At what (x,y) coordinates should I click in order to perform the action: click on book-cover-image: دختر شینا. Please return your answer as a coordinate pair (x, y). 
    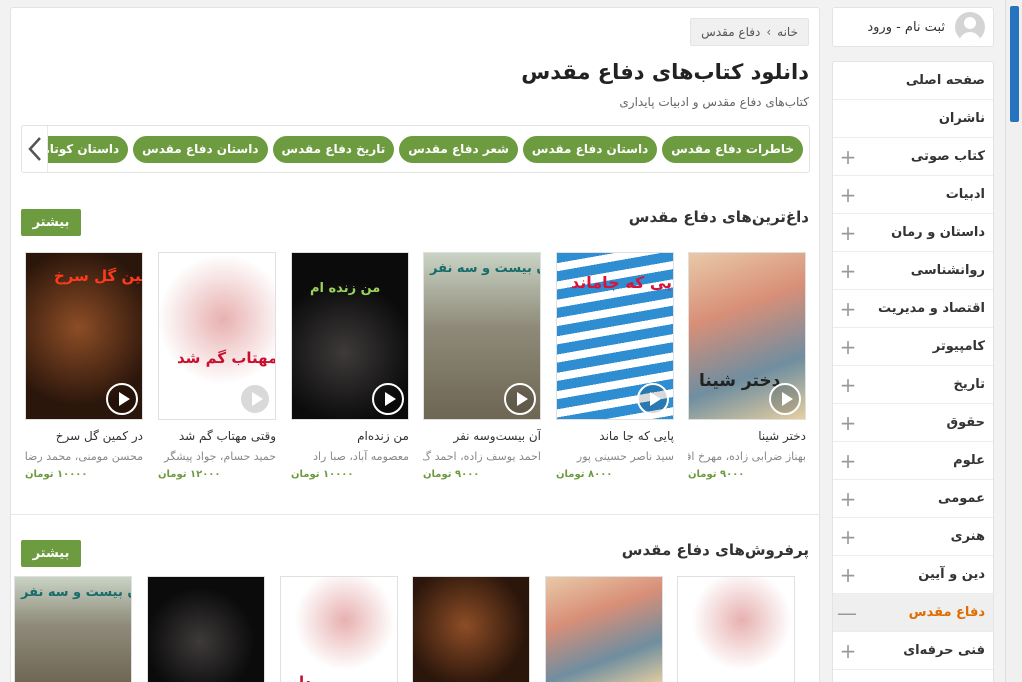
    Looking at the image, I should click on (747, 336).